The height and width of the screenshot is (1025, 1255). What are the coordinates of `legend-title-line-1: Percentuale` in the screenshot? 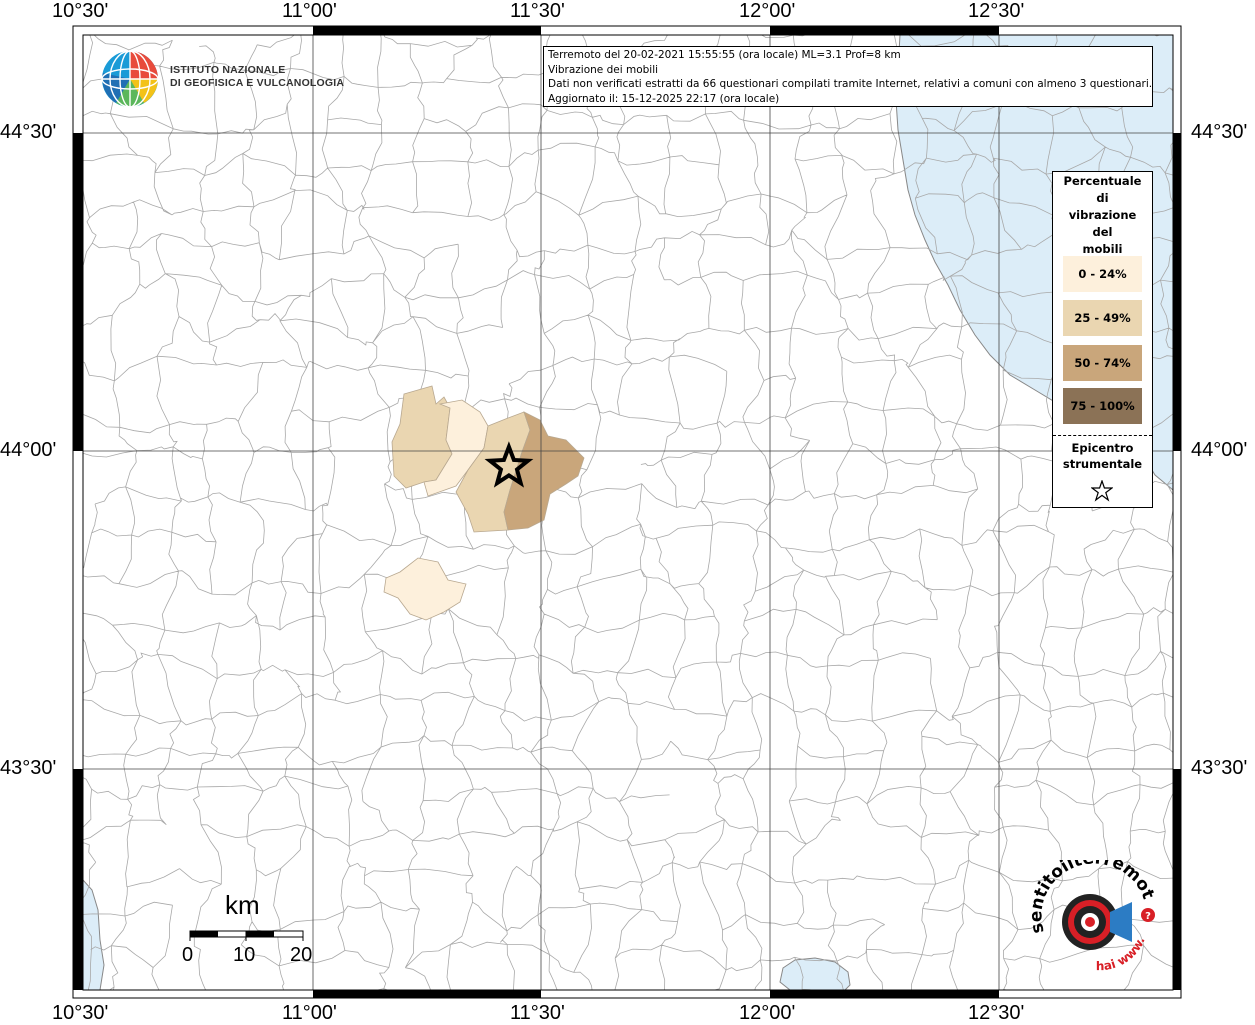 It's located at (1102, 181).